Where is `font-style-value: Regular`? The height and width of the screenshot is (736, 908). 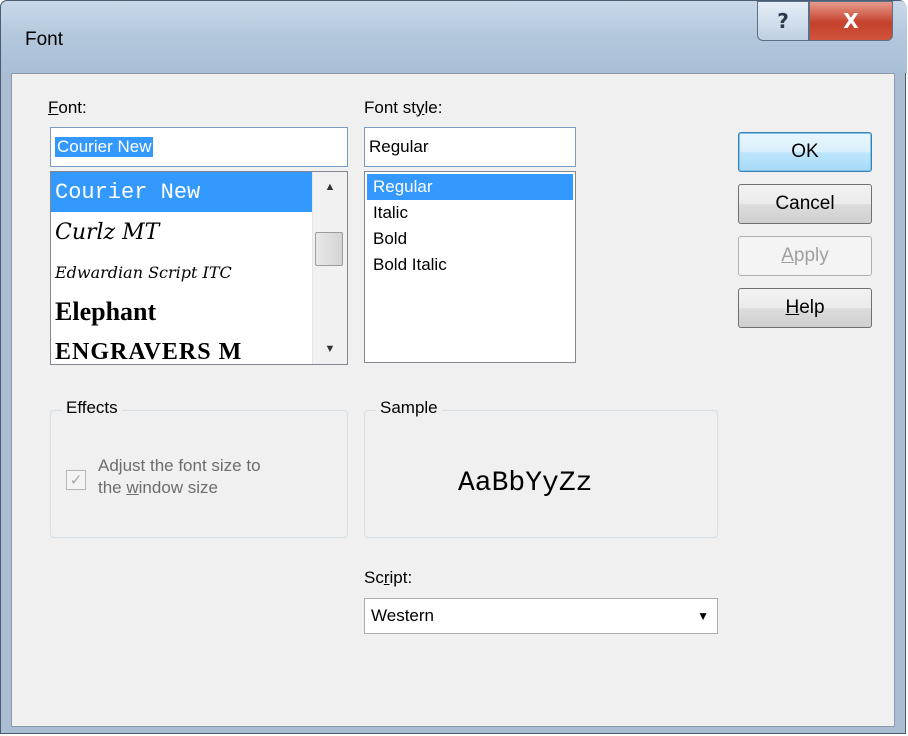 font-style-value: Regular is located at coordinates (399, 146).